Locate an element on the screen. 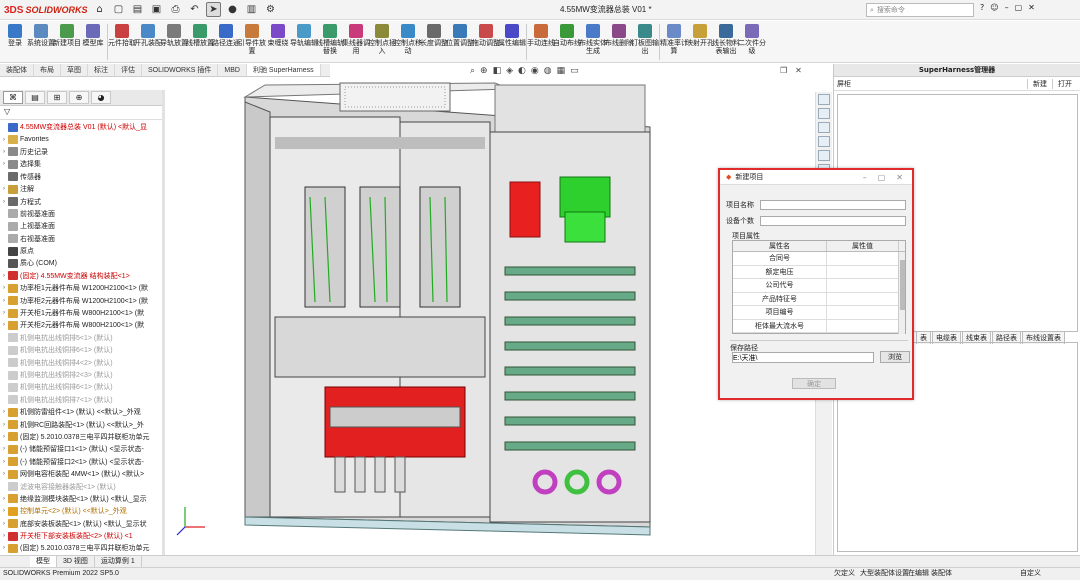 This screenshot has height=580, width=1080. command-tab: 标注 is located at coordinates (101, 70).